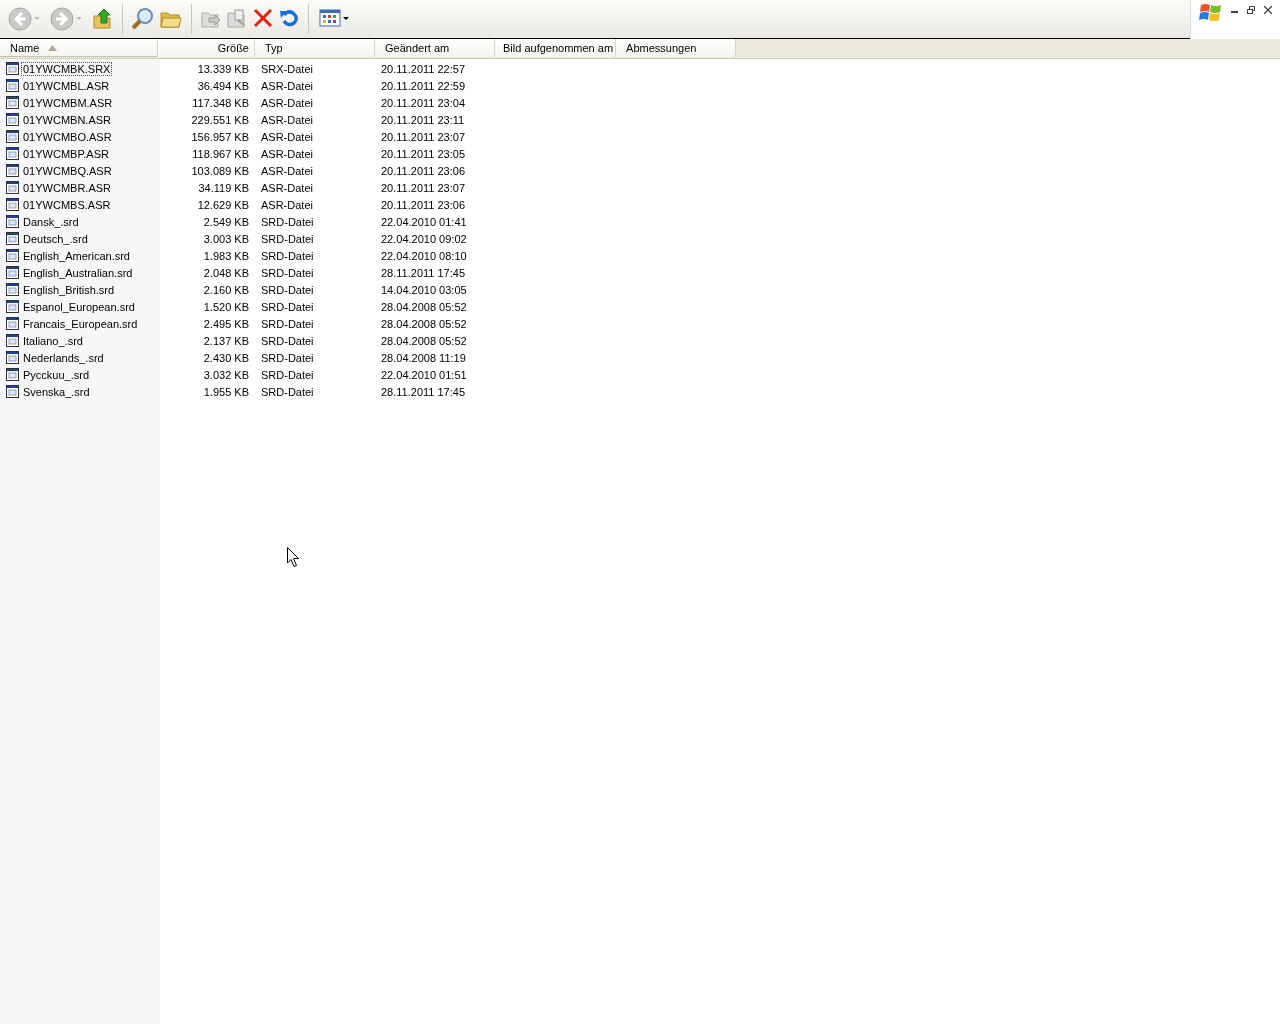 This screenshot has width=1280, height=1024. I want to click on file-name: 01YWCMBK.SRX, so click(67, 68).